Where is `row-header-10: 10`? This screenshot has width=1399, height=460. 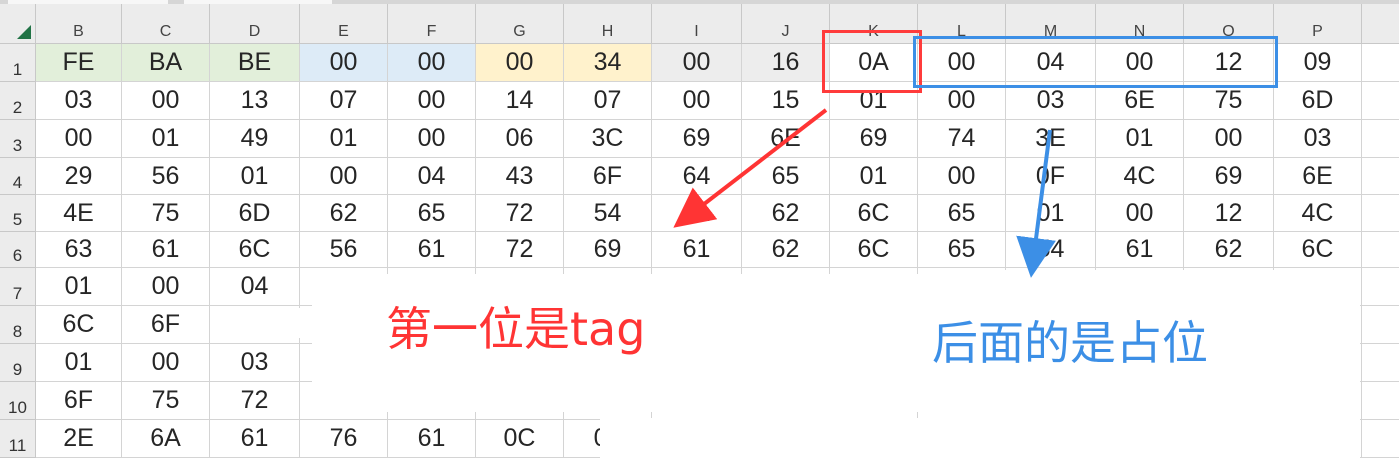 row-header-10: 10 is located at coordinates (18, 401).